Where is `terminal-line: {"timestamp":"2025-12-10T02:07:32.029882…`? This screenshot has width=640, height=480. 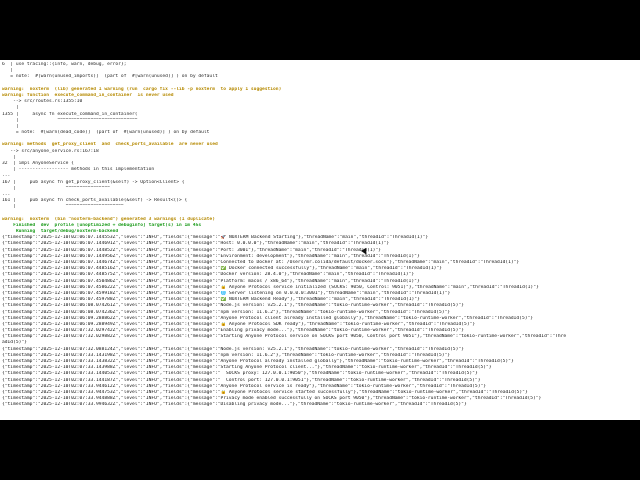
terminal-line: {"timestamp":"2025-12-10T02:07:32.029882… is located at coordinates (284, 337).